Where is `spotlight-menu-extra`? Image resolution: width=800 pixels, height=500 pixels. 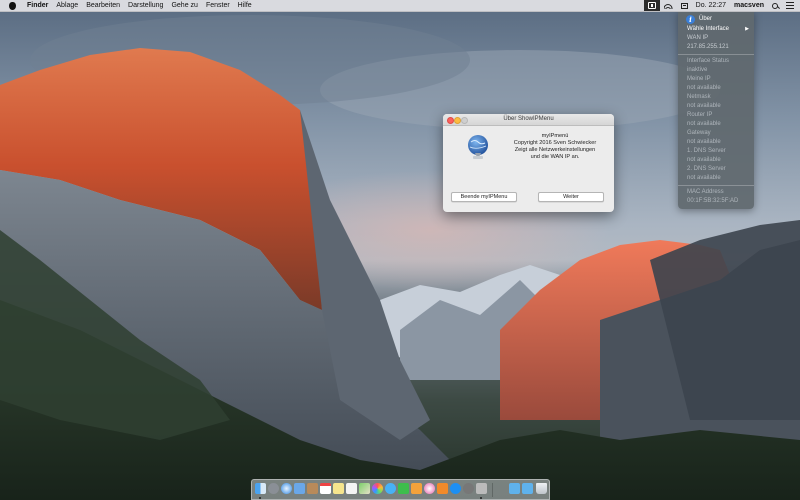 spotlight-menu-extra is located at coordinates (775, 5).